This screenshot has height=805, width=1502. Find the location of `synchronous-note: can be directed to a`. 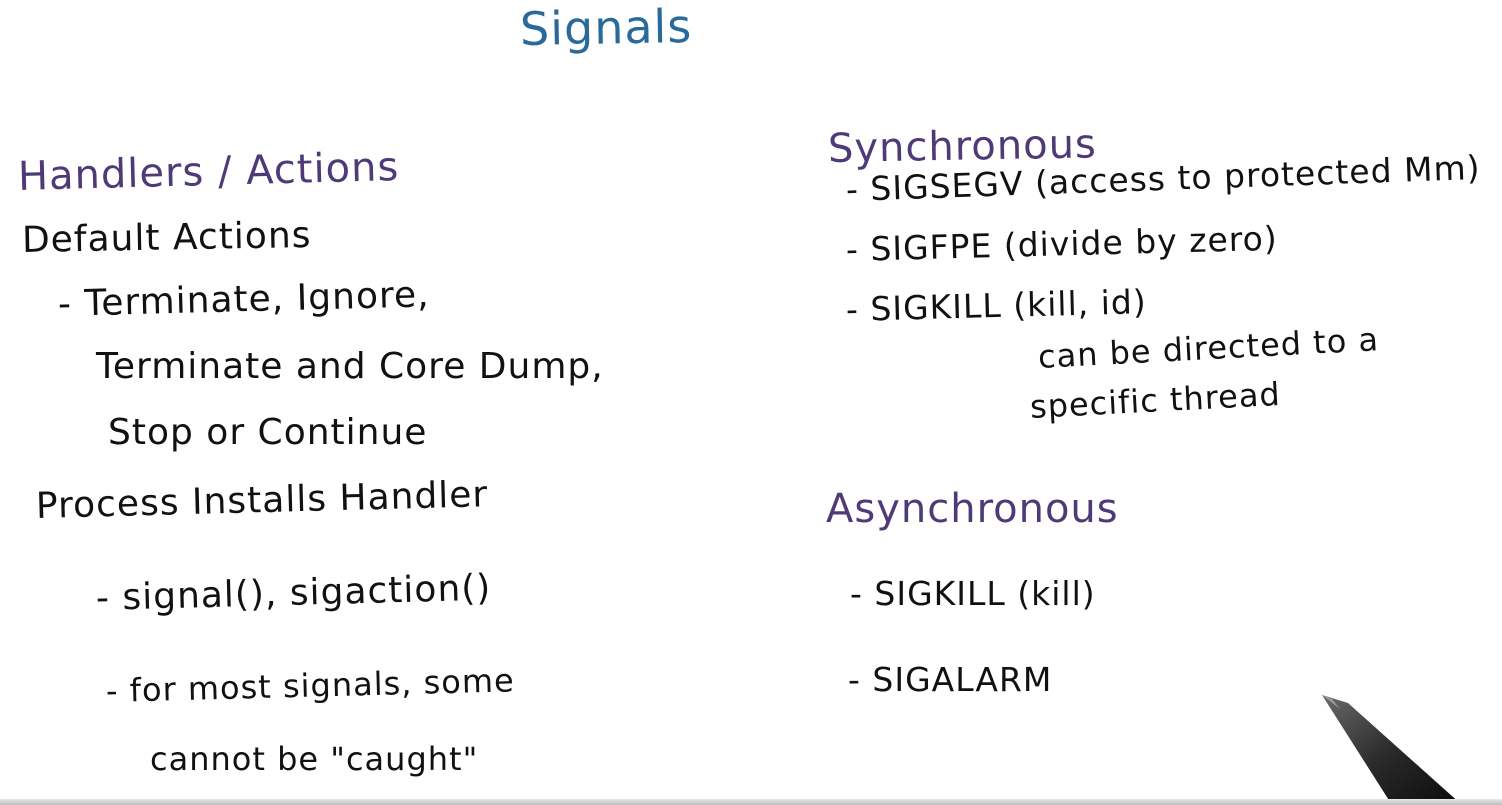

synchronous-note: can be directed to a is located at coordinates (1208, 348).